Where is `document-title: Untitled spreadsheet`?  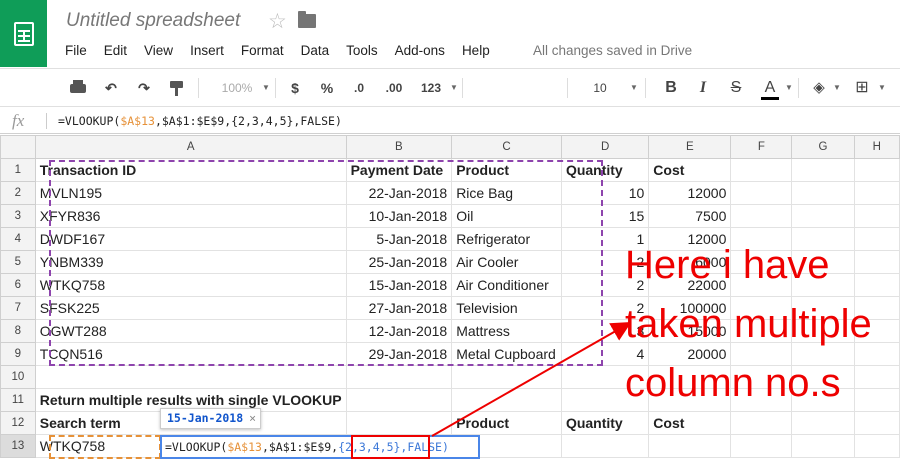
document-title: Untitled spreadsheet is located at coordinates (153, 21).